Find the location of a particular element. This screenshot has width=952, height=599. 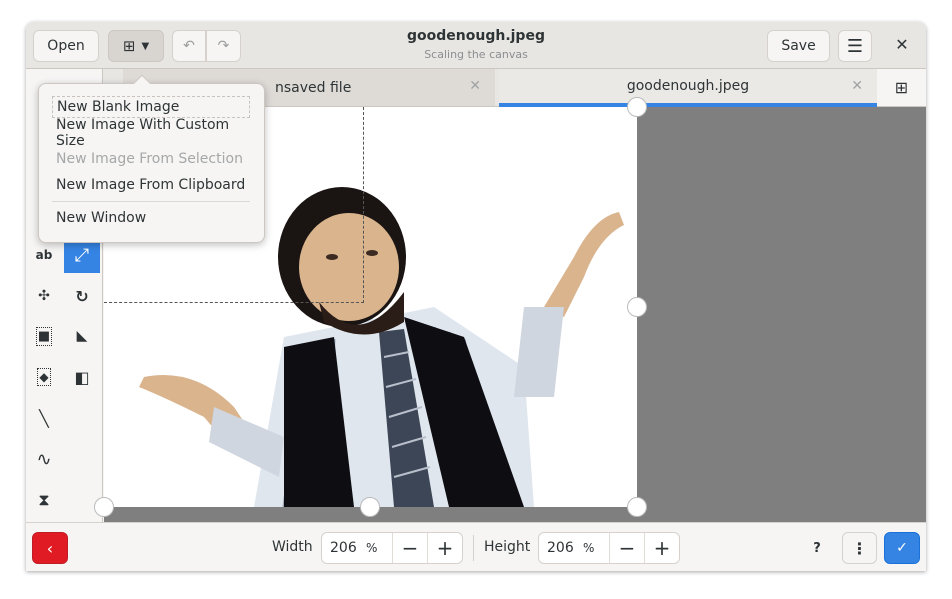

main-menu-button: ☰ is located at coordinates (855, 46).